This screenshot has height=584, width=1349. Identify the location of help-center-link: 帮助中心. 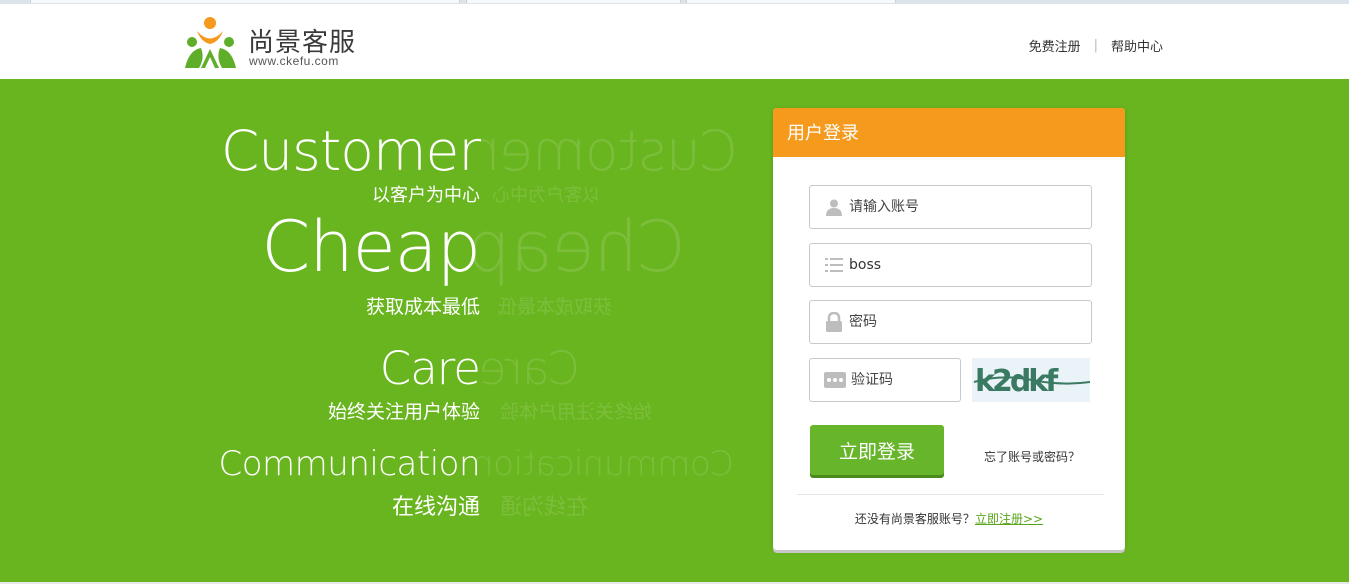
(1137, 45).